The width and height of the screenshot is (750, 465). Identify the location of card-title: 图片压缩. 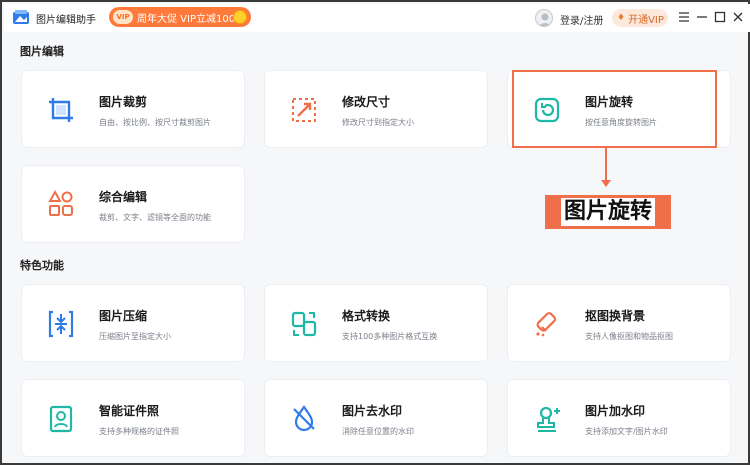
(123, 316).